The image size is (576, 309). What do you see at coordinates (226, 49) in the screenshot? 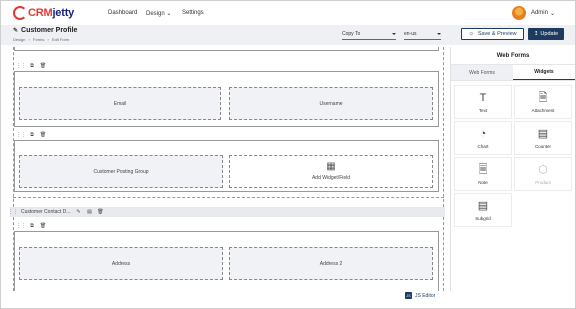
I see `form-section-partial` at bounding box center [226, 49].